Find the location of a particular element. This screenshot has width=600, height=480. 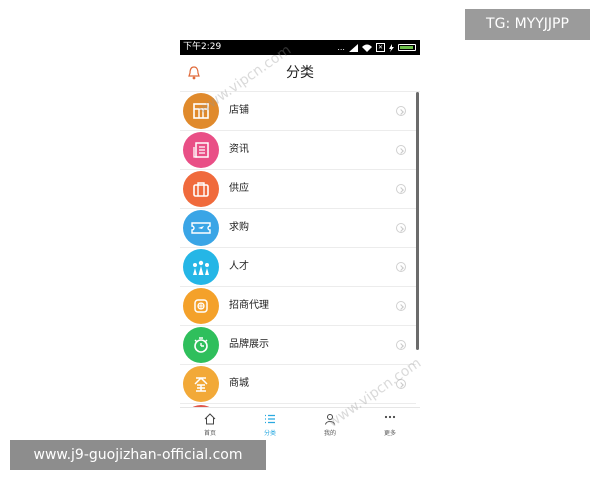

bottom-tab-bar: 首页 分类 我的 更多 is located at coordinates (300, 423).